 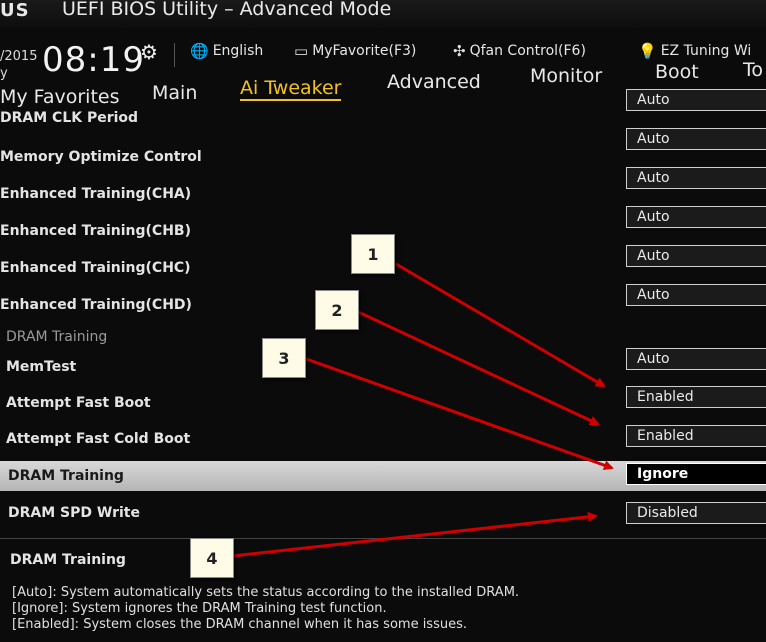 I want to click on callout-1: 1, so click(x=373, y=254).